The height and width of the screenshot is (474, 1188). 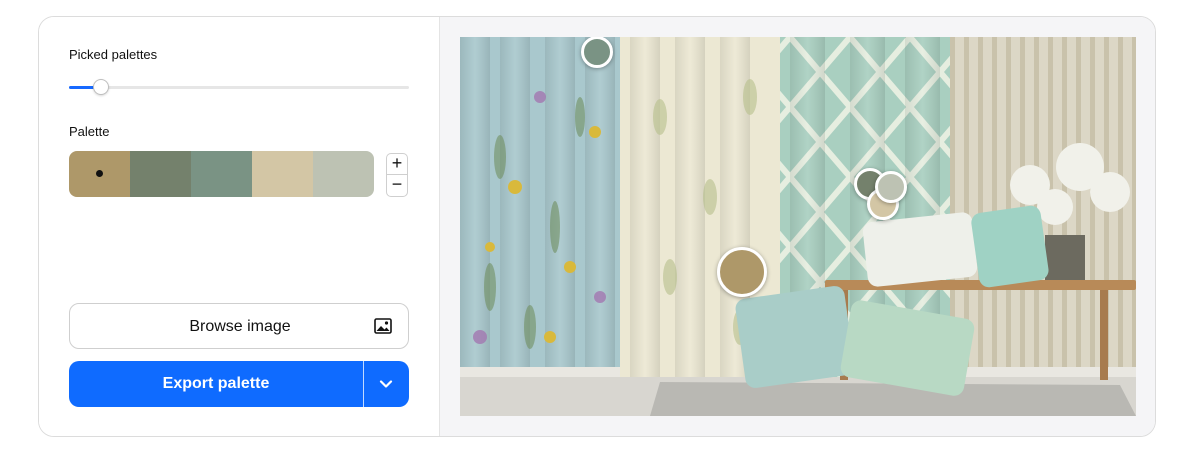 What do you see at coordinates (101, 87) in the screenshot?
I see `slider-thumb` at bounding box center [101, 87].